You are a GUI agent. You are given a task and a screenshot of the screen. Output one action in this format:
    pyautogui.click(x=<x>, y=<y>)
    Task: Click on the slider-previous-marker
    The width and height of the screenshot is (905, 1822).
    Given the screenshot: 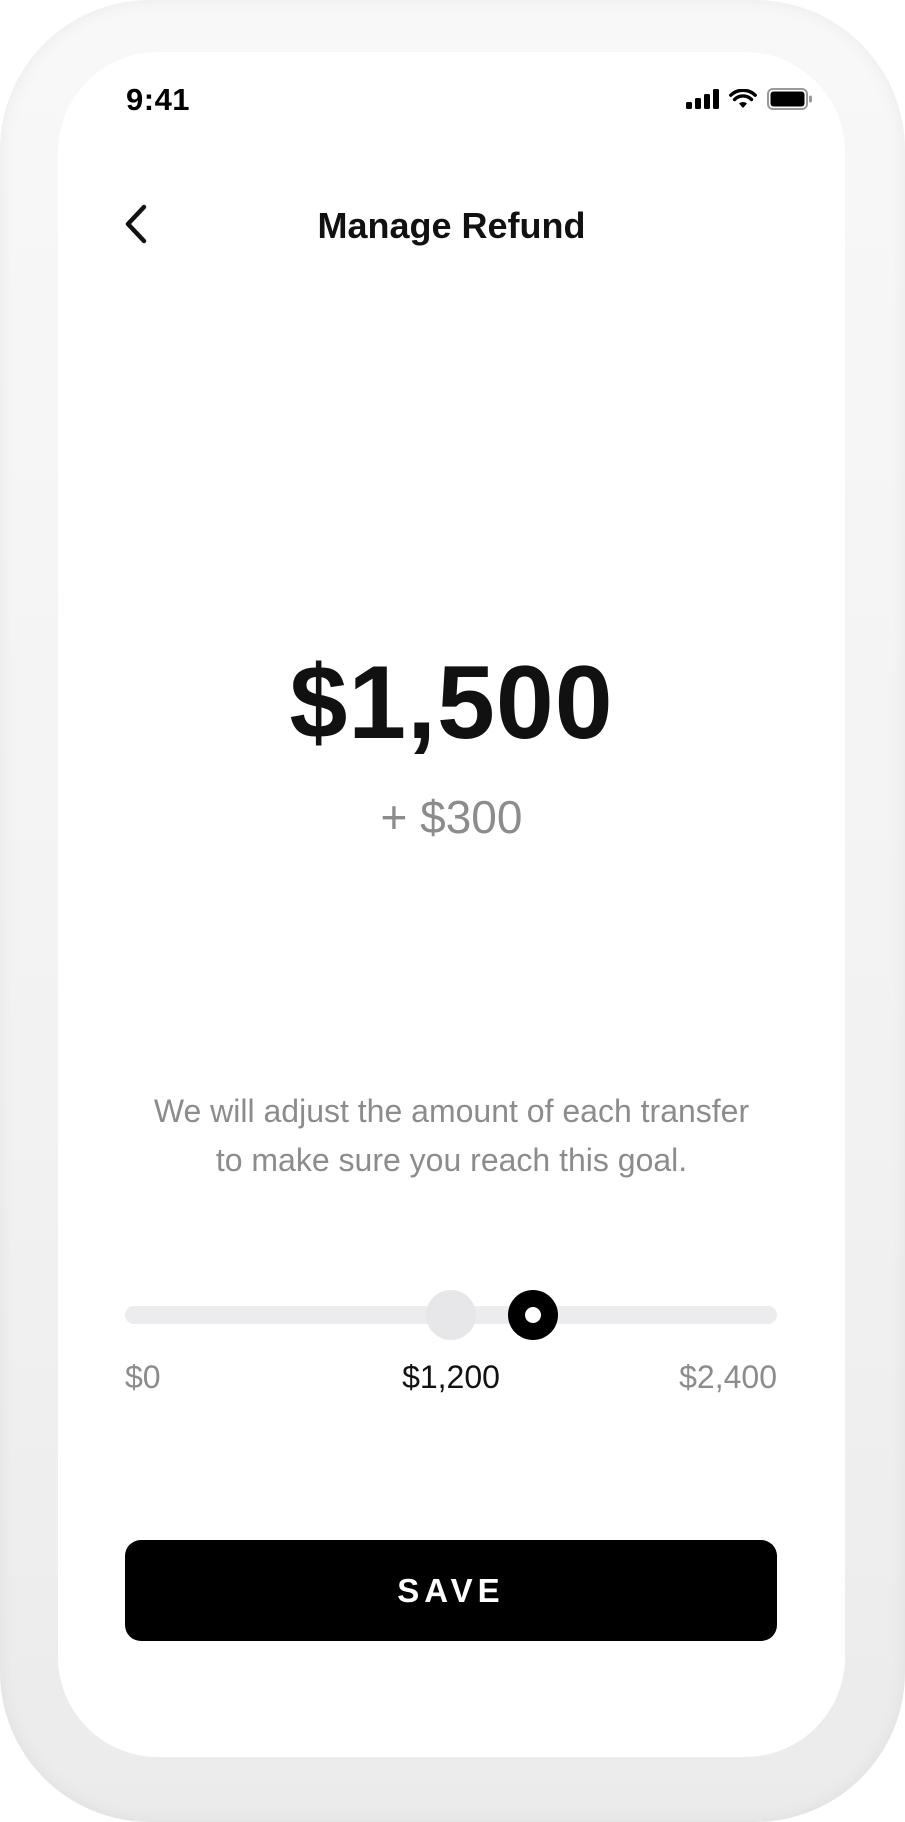 What is the action you would take?
    pyautogui.click(x=451, y=1315)
    